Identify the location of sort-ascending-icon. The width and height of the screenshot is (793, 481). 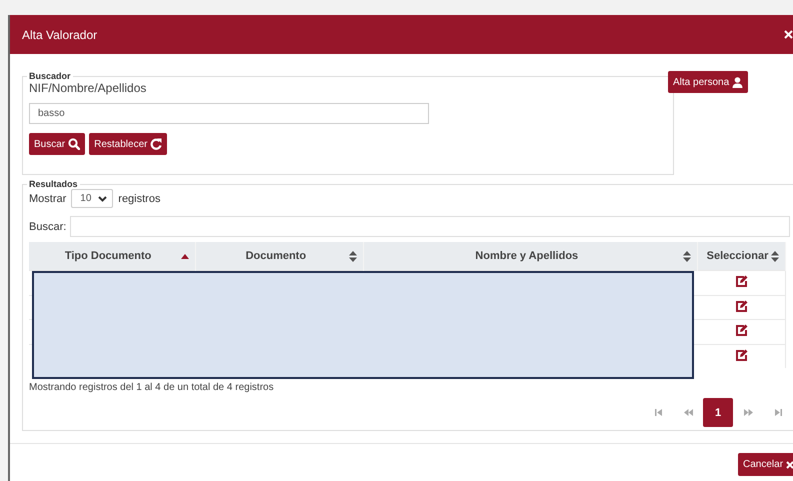
(185, 256).